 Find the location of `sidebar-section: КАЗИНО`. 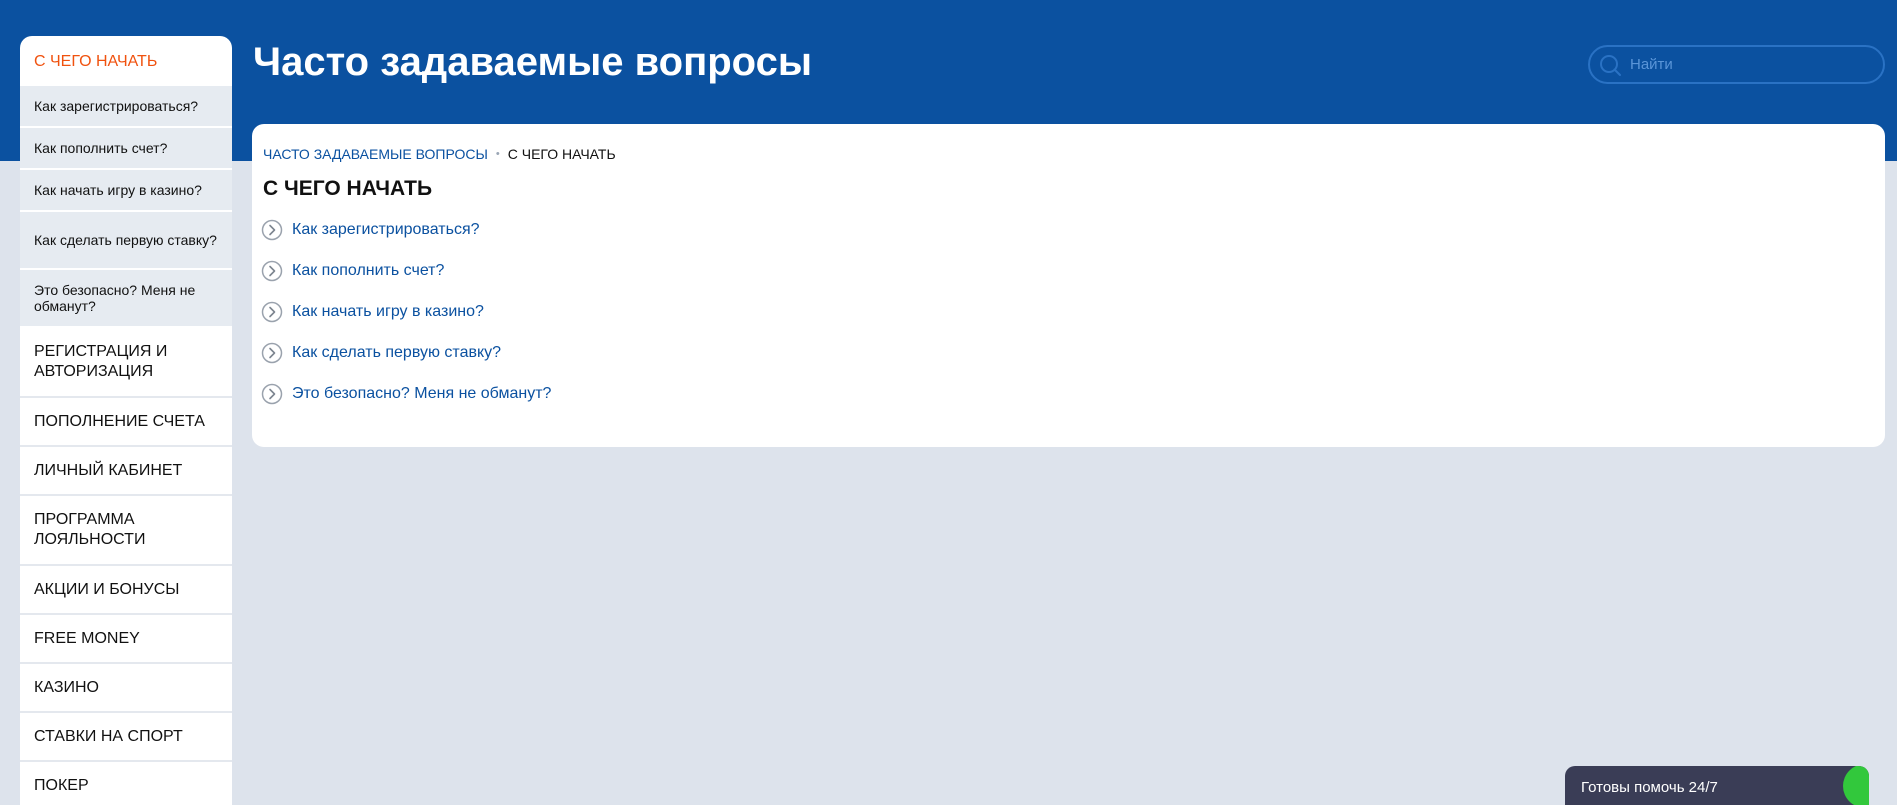

sidebar-section: КАЗИНО is located at coordinates (126, 688).